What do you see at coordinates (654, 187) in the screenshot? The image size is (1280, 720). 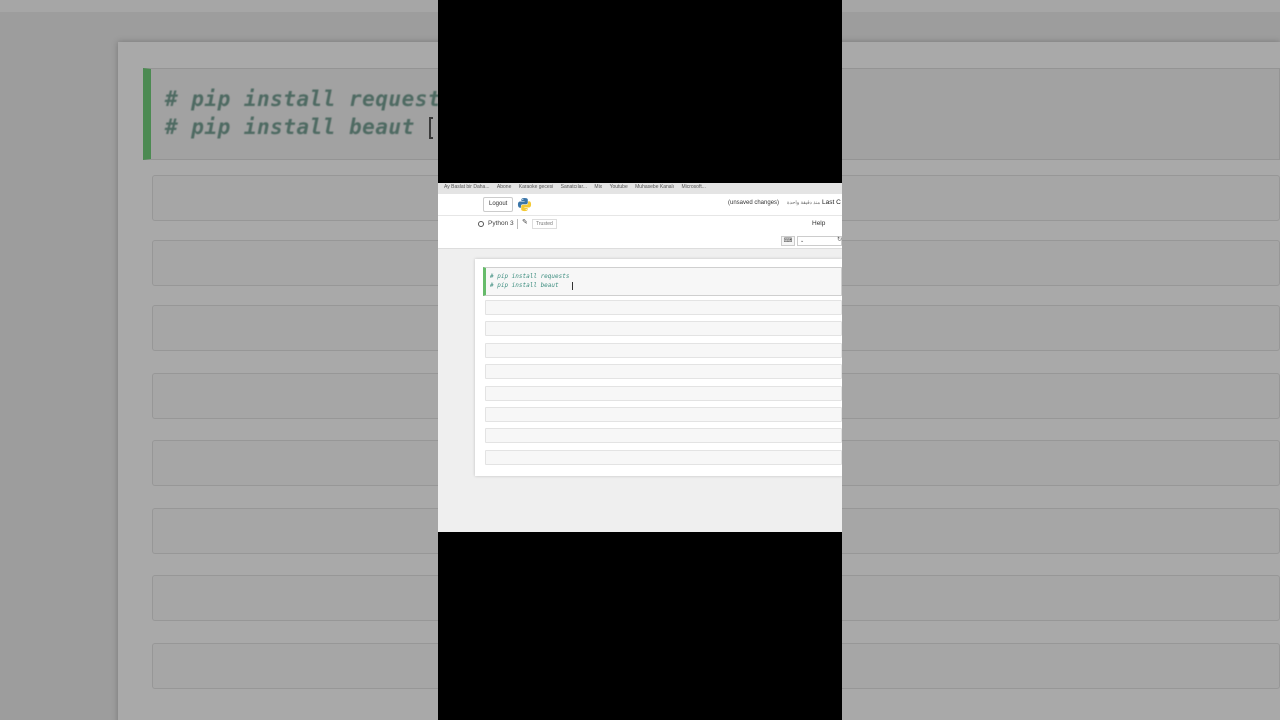 I see `bookmark-item: Muhasebe Kanalı` at bounding box center [654, 187].